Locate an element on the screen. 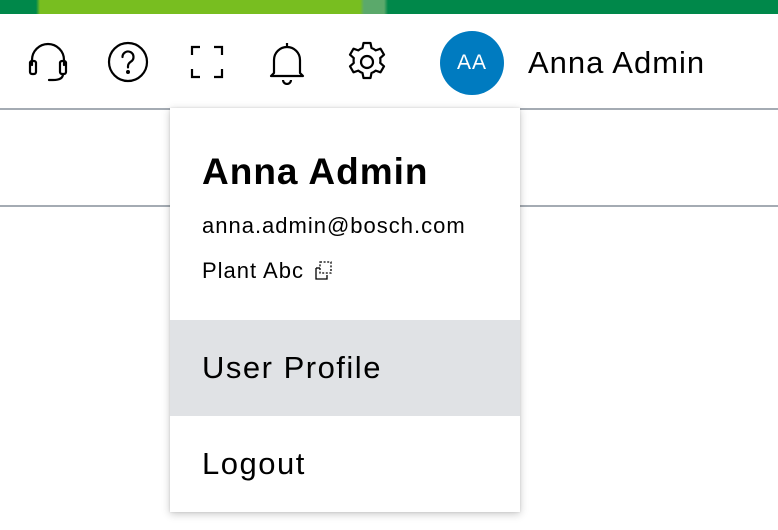 This screenshot has width=778, height=530. menu-item-logout: Logout is located at coordinates (345, 464).